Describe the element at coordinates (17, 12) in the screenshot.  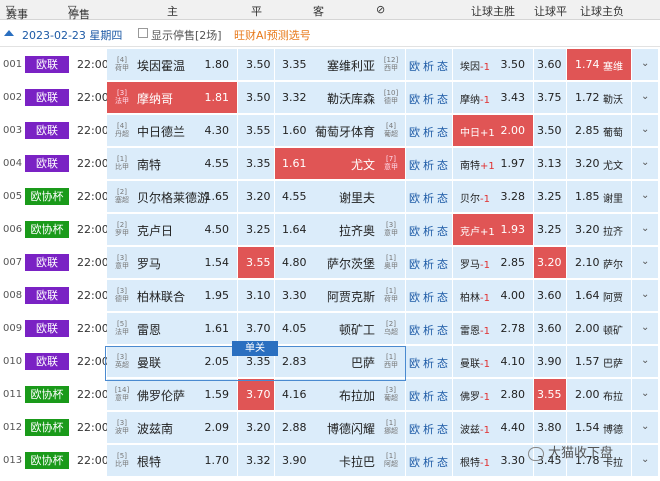
I see `league-filter: 赛事 ▽` at that location.